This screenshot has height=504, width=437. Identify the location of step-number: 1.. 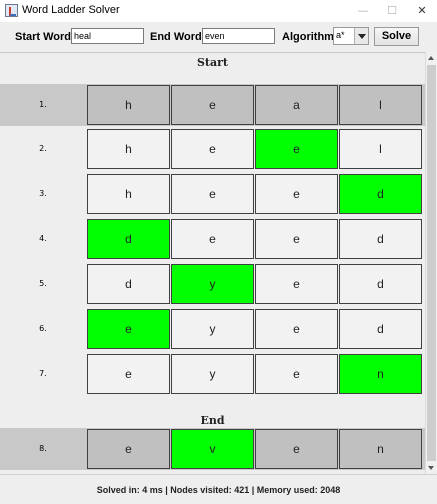
(43, 104).